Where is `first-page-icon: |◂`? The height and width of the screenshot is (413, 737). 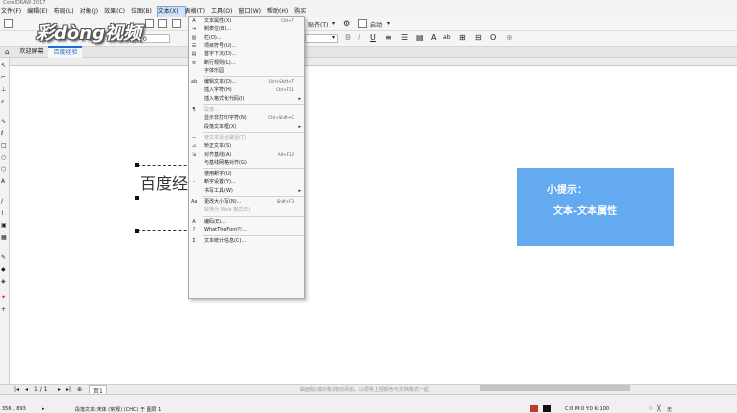 first-page-icon: |◂ is located at coordinates (16, 389).